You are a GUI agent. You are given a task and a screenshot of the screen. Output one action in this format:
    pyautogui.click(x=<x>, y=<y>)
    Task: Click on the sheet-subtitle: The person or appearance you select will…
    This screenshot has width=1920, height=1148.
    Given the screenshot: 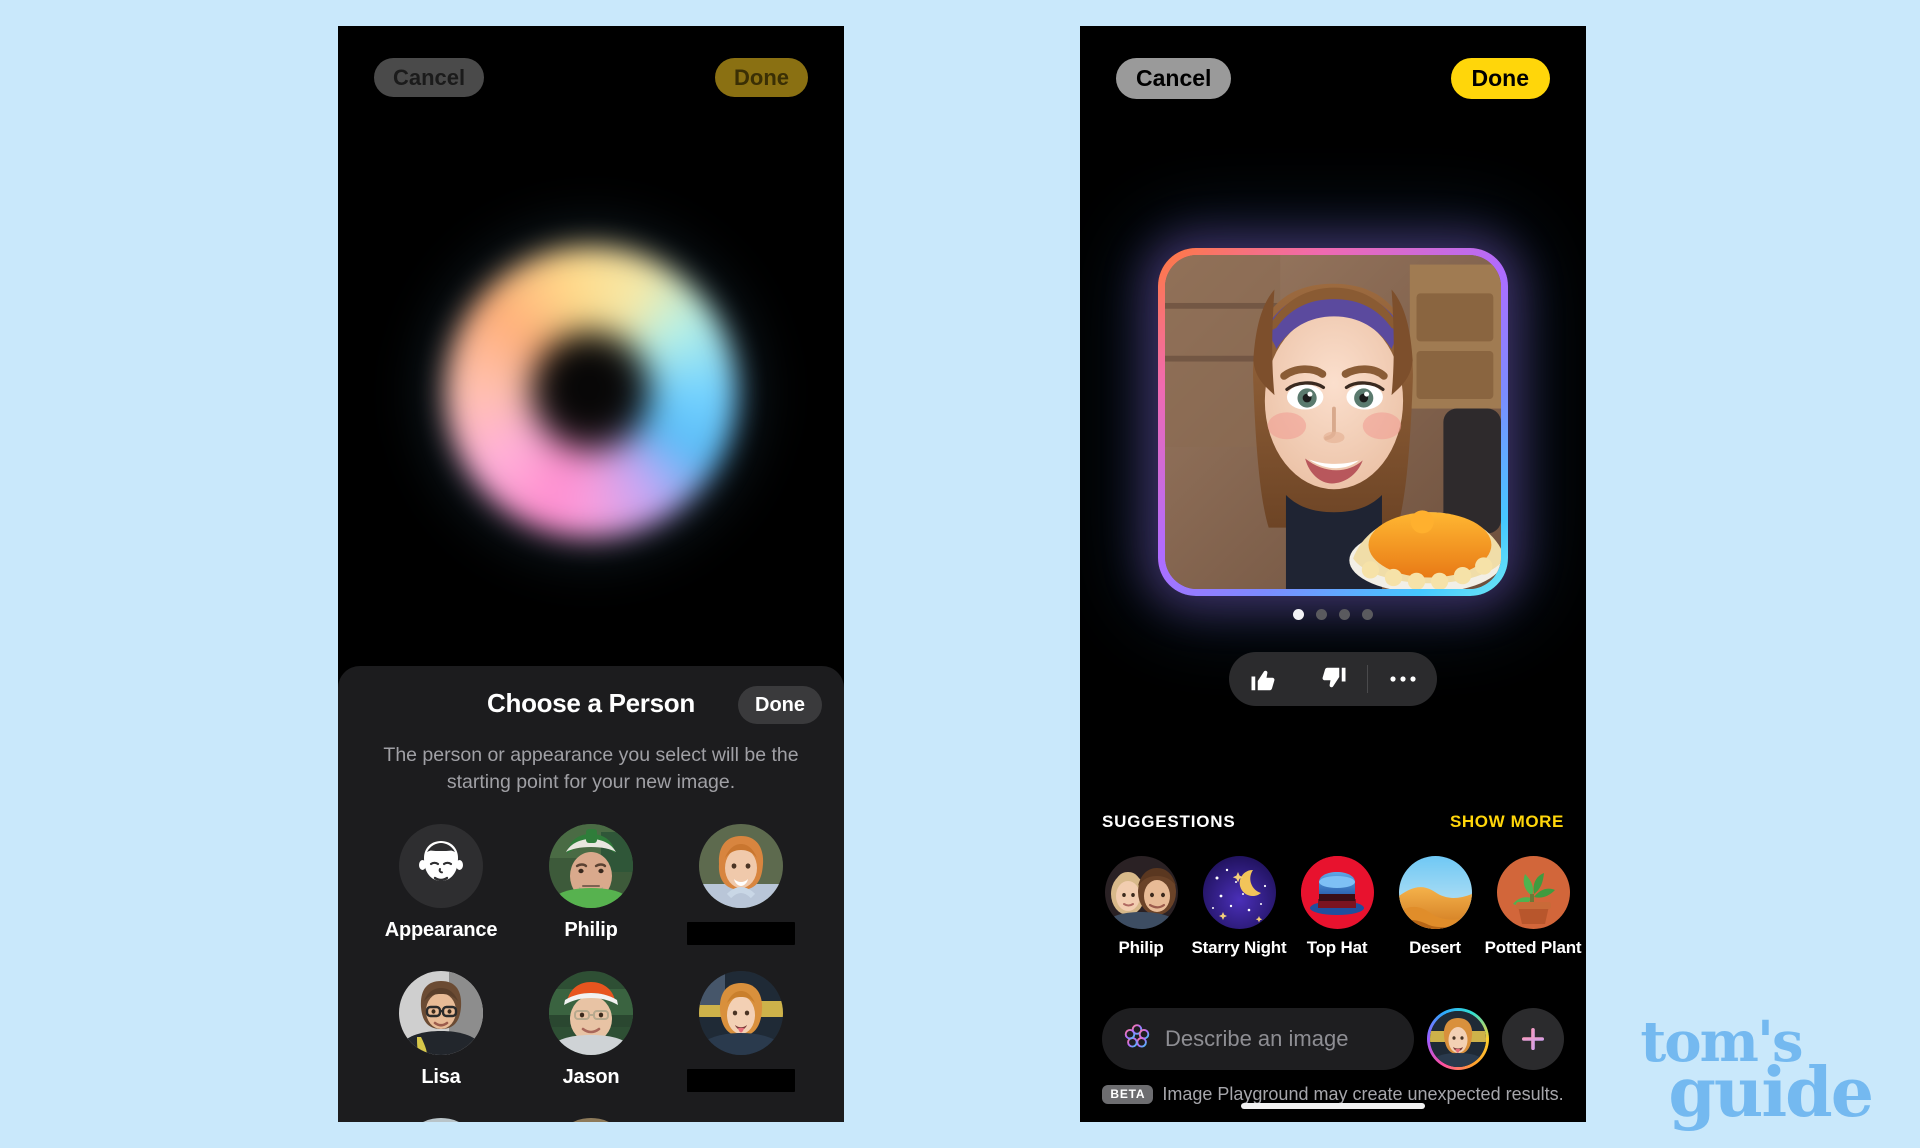 What is the action you would take?
    pyautogui.click(x=591, y=768)
    